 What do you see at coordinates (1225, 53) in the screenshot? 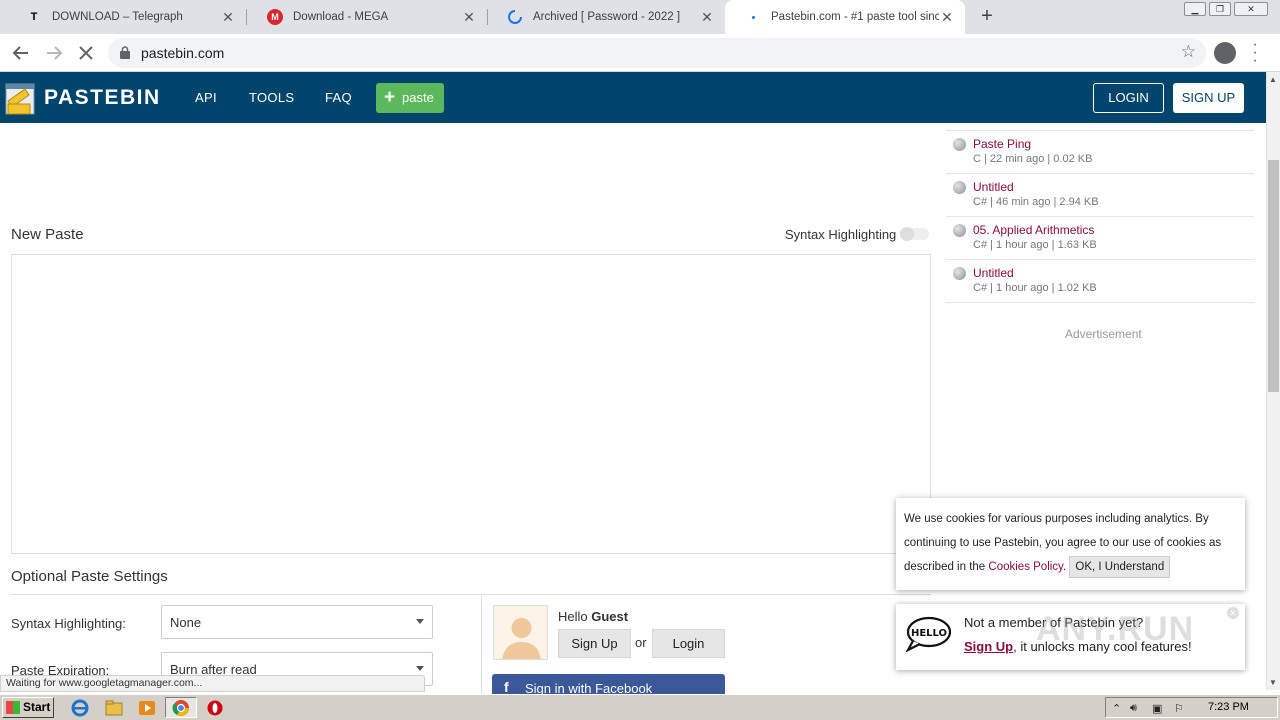
I see `profile-avatar-icon` at bounding box center [1225, 53].